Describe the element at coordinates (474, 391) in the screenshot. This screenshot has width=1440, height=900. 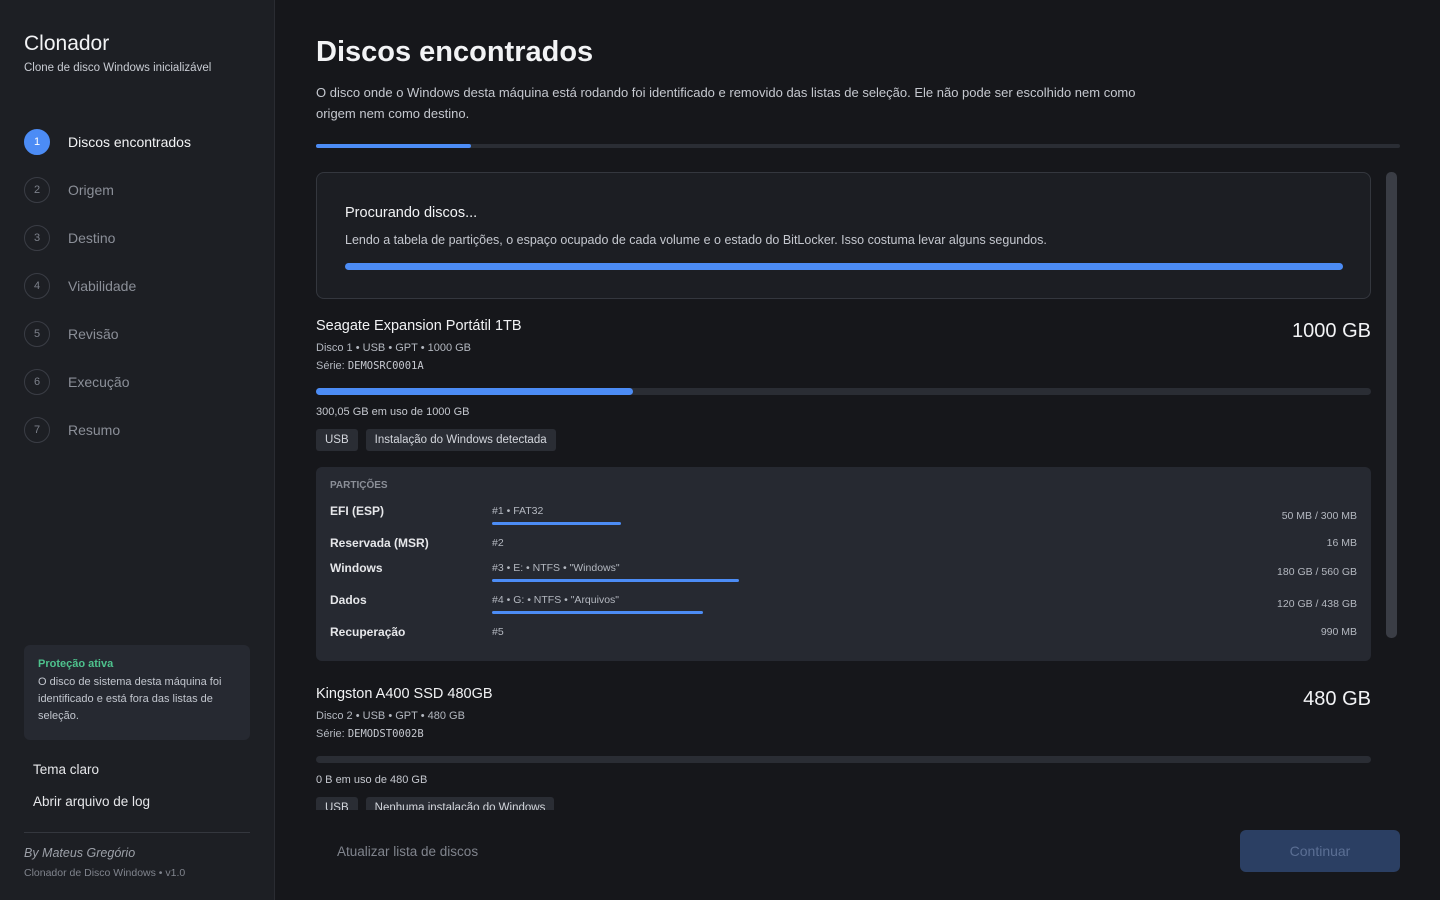
I see `disk-usage-fill` at that location.